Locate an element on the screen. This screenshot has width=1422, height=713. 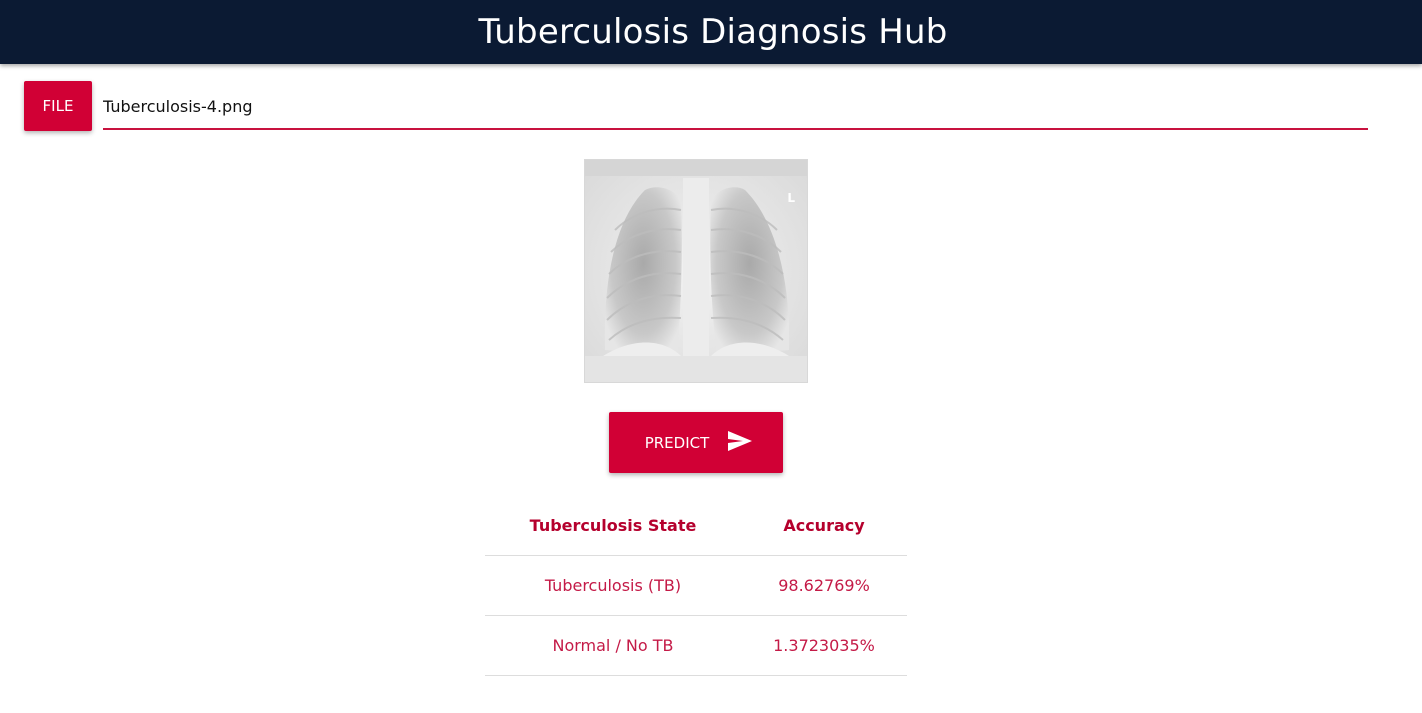
xray-side-marker: L is located at coordinates (791, 198).